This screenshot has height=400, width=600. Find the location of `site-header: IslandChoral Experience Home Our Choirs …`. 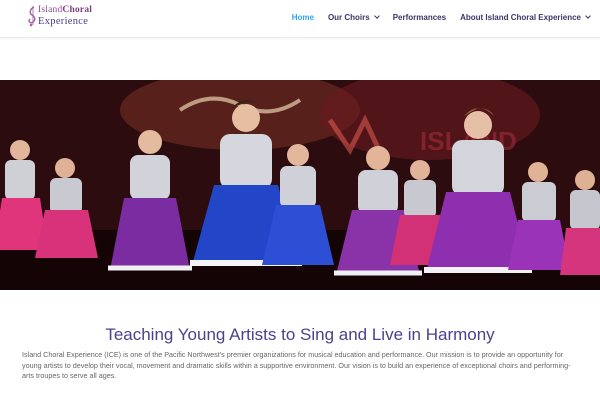

site-header: IslandChoral Experience Home Our Choirs … is located at coordinates (300, 19).